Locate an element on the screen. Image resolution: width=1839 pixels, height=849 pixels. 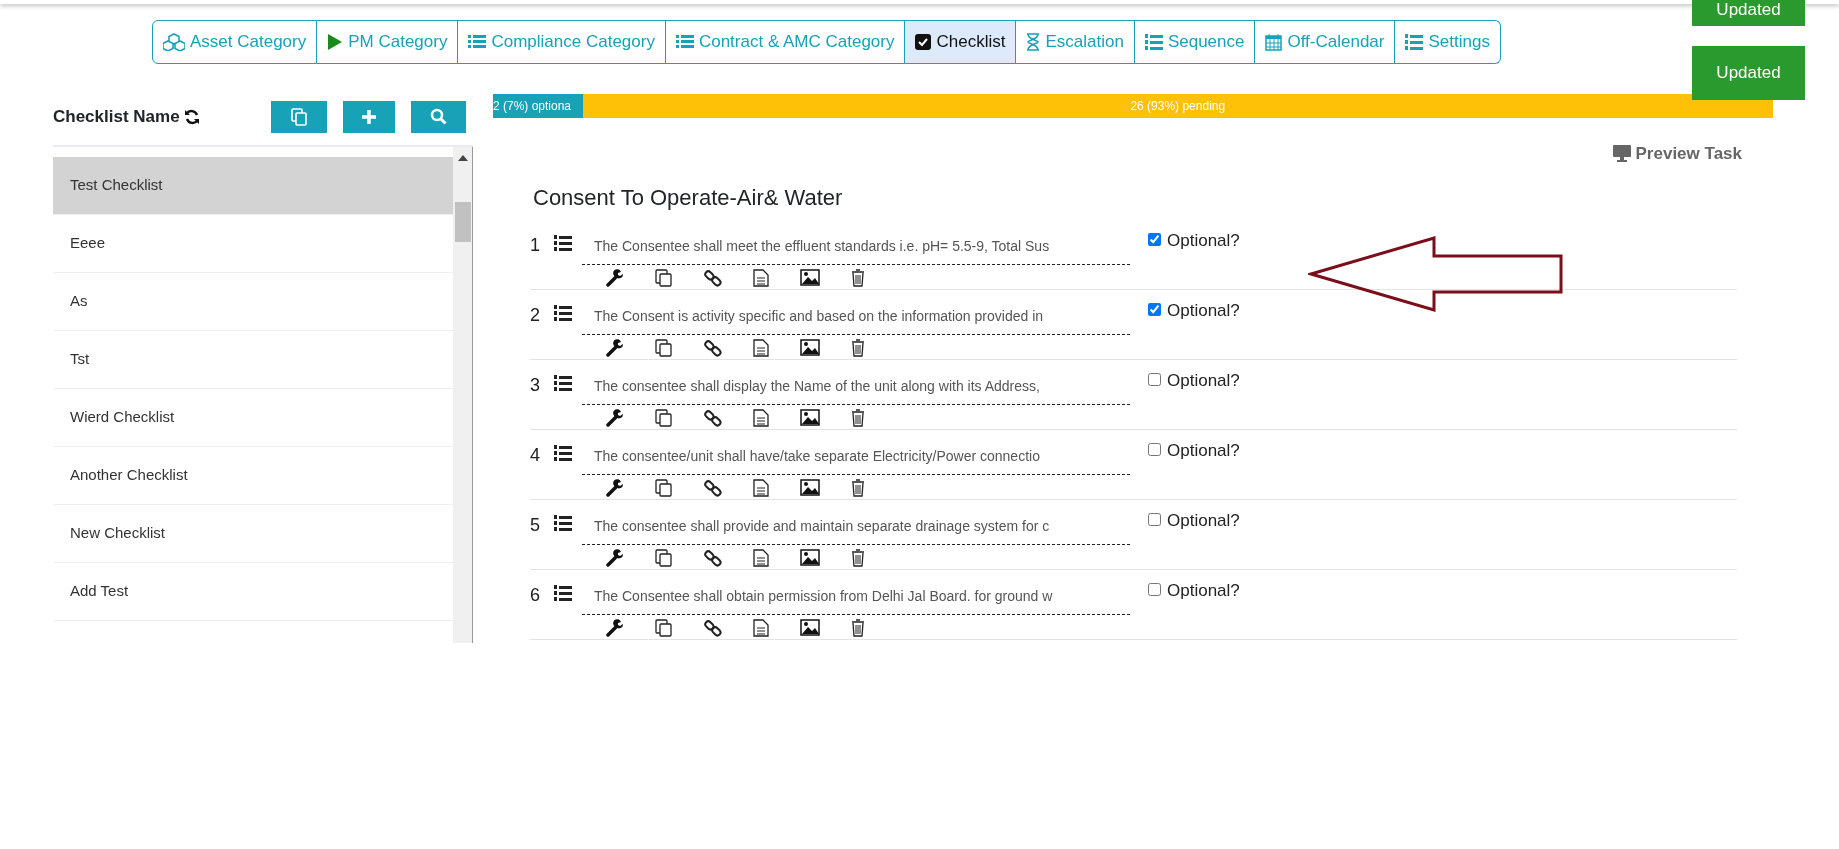
hourglass-icon is located at coordinates (1033, 41).